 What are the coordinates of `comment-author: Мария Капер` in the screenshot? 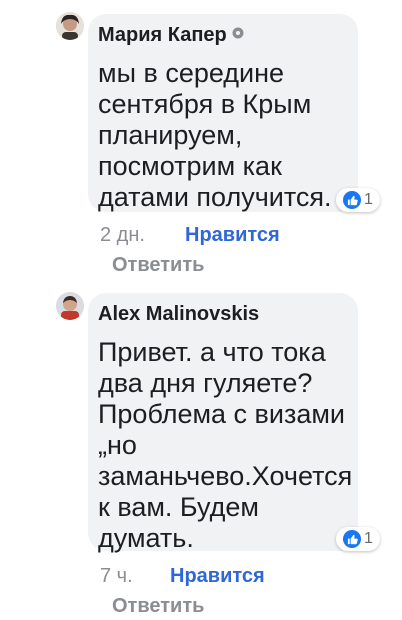 It's located at (171, 35).